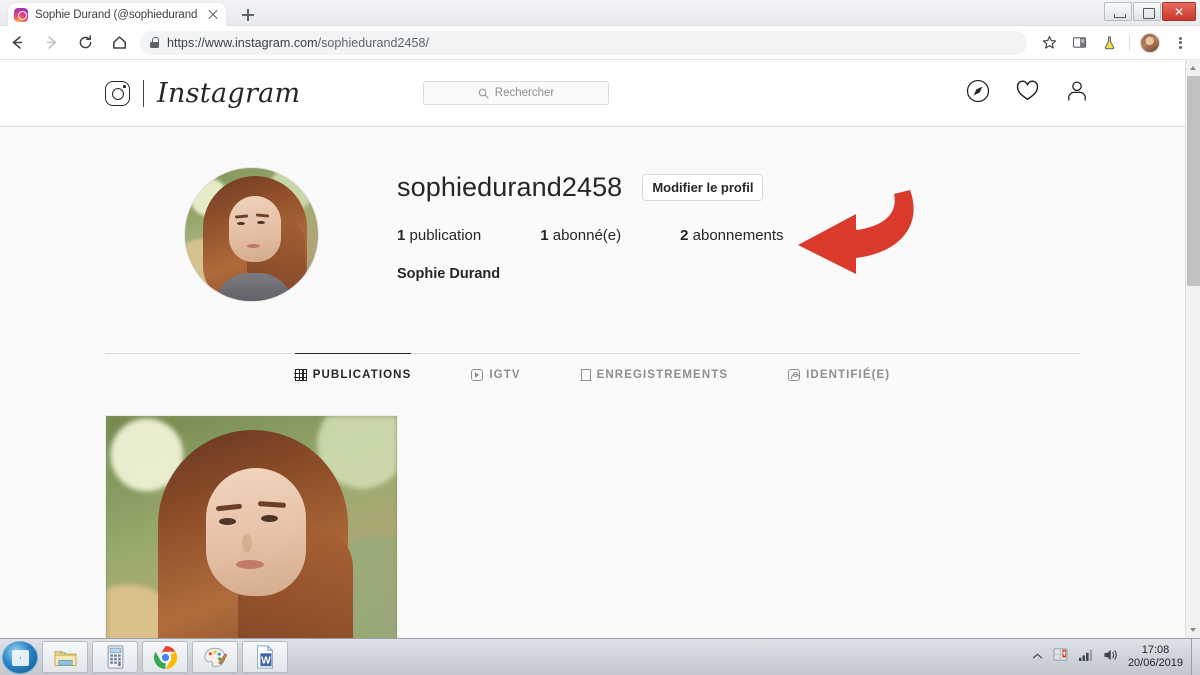 This screenshot has width=1200, height=675. What do you see at coordinates (1147, 11) in the screenshot?
I see `maximize-button` at bounding box center [1147, 11].